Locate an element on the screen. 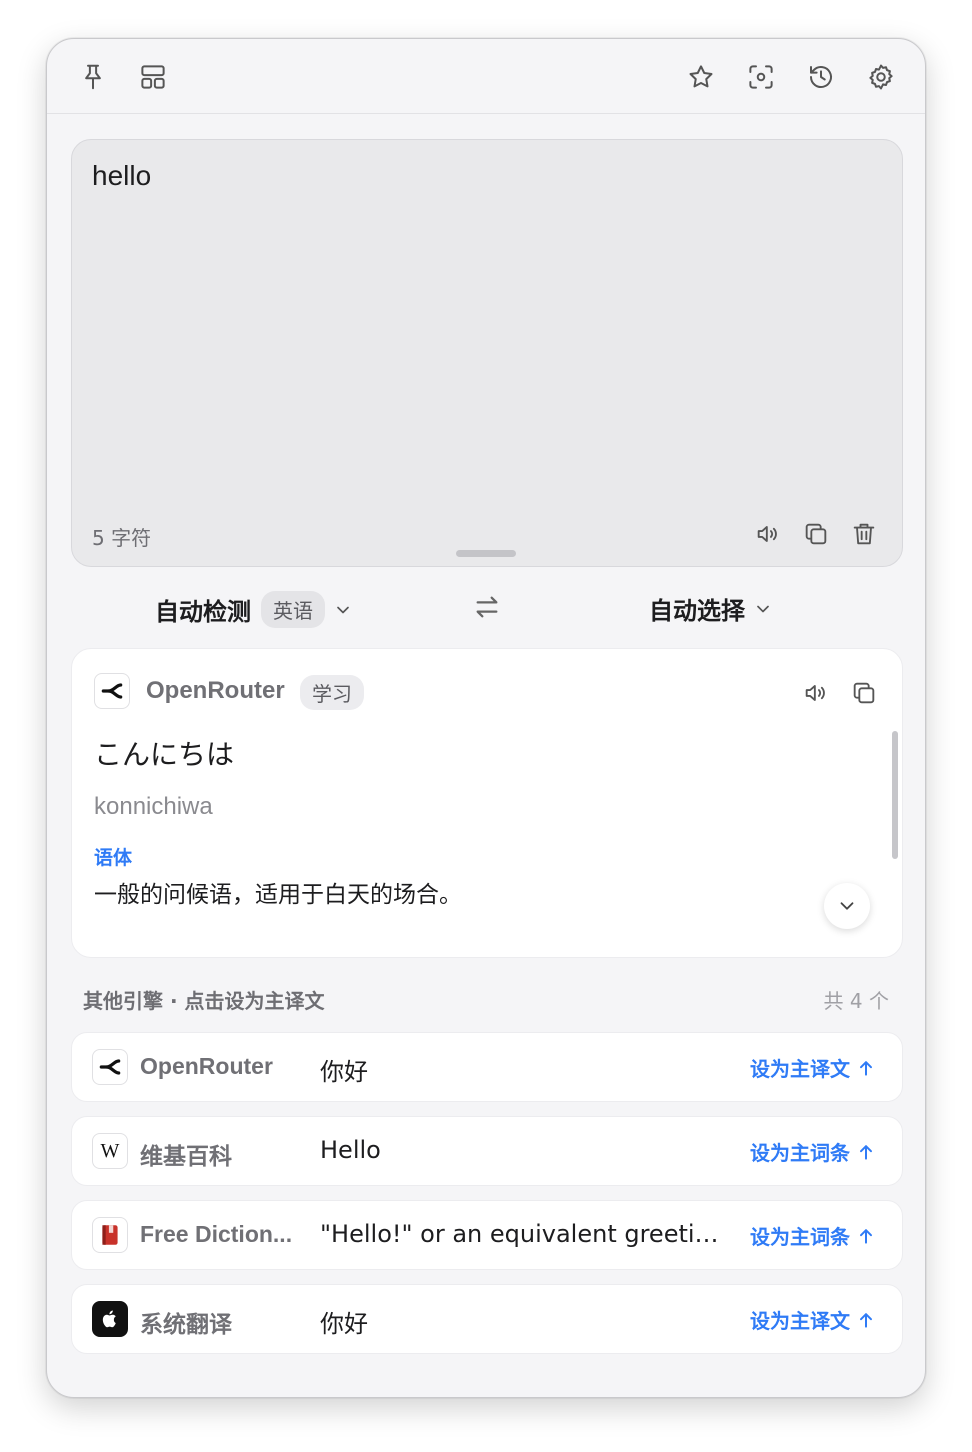  target-language-select: 自动选择 is located at coordinates (711, 608).